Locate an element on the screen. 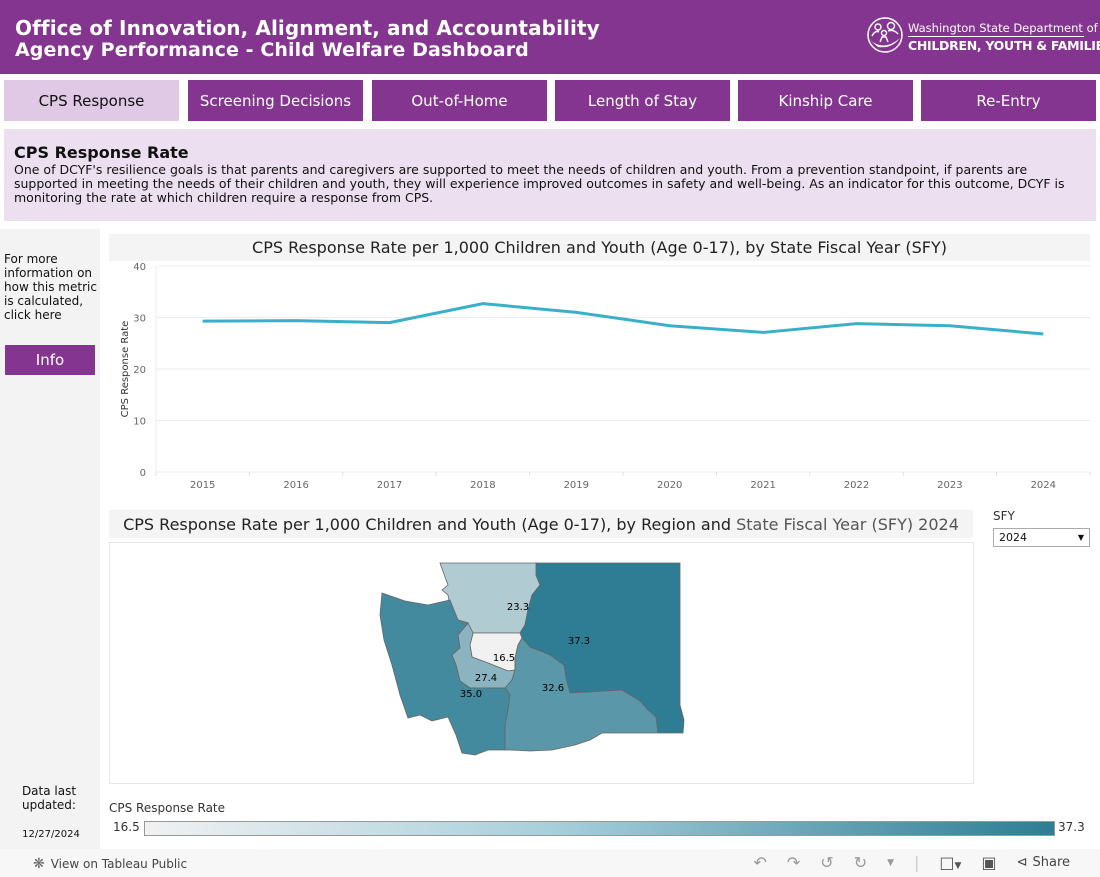 This screenshot has width=1100, height=877. view-on-tableau-label: View on Tableau Public is located at coordinates (119, 864).